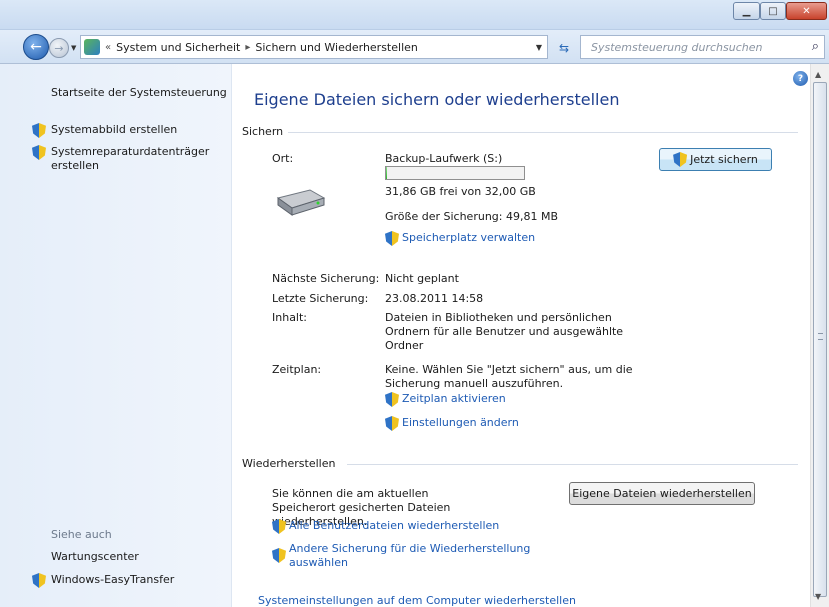  I want to click on disk-usage-bar, so click(455, 173).